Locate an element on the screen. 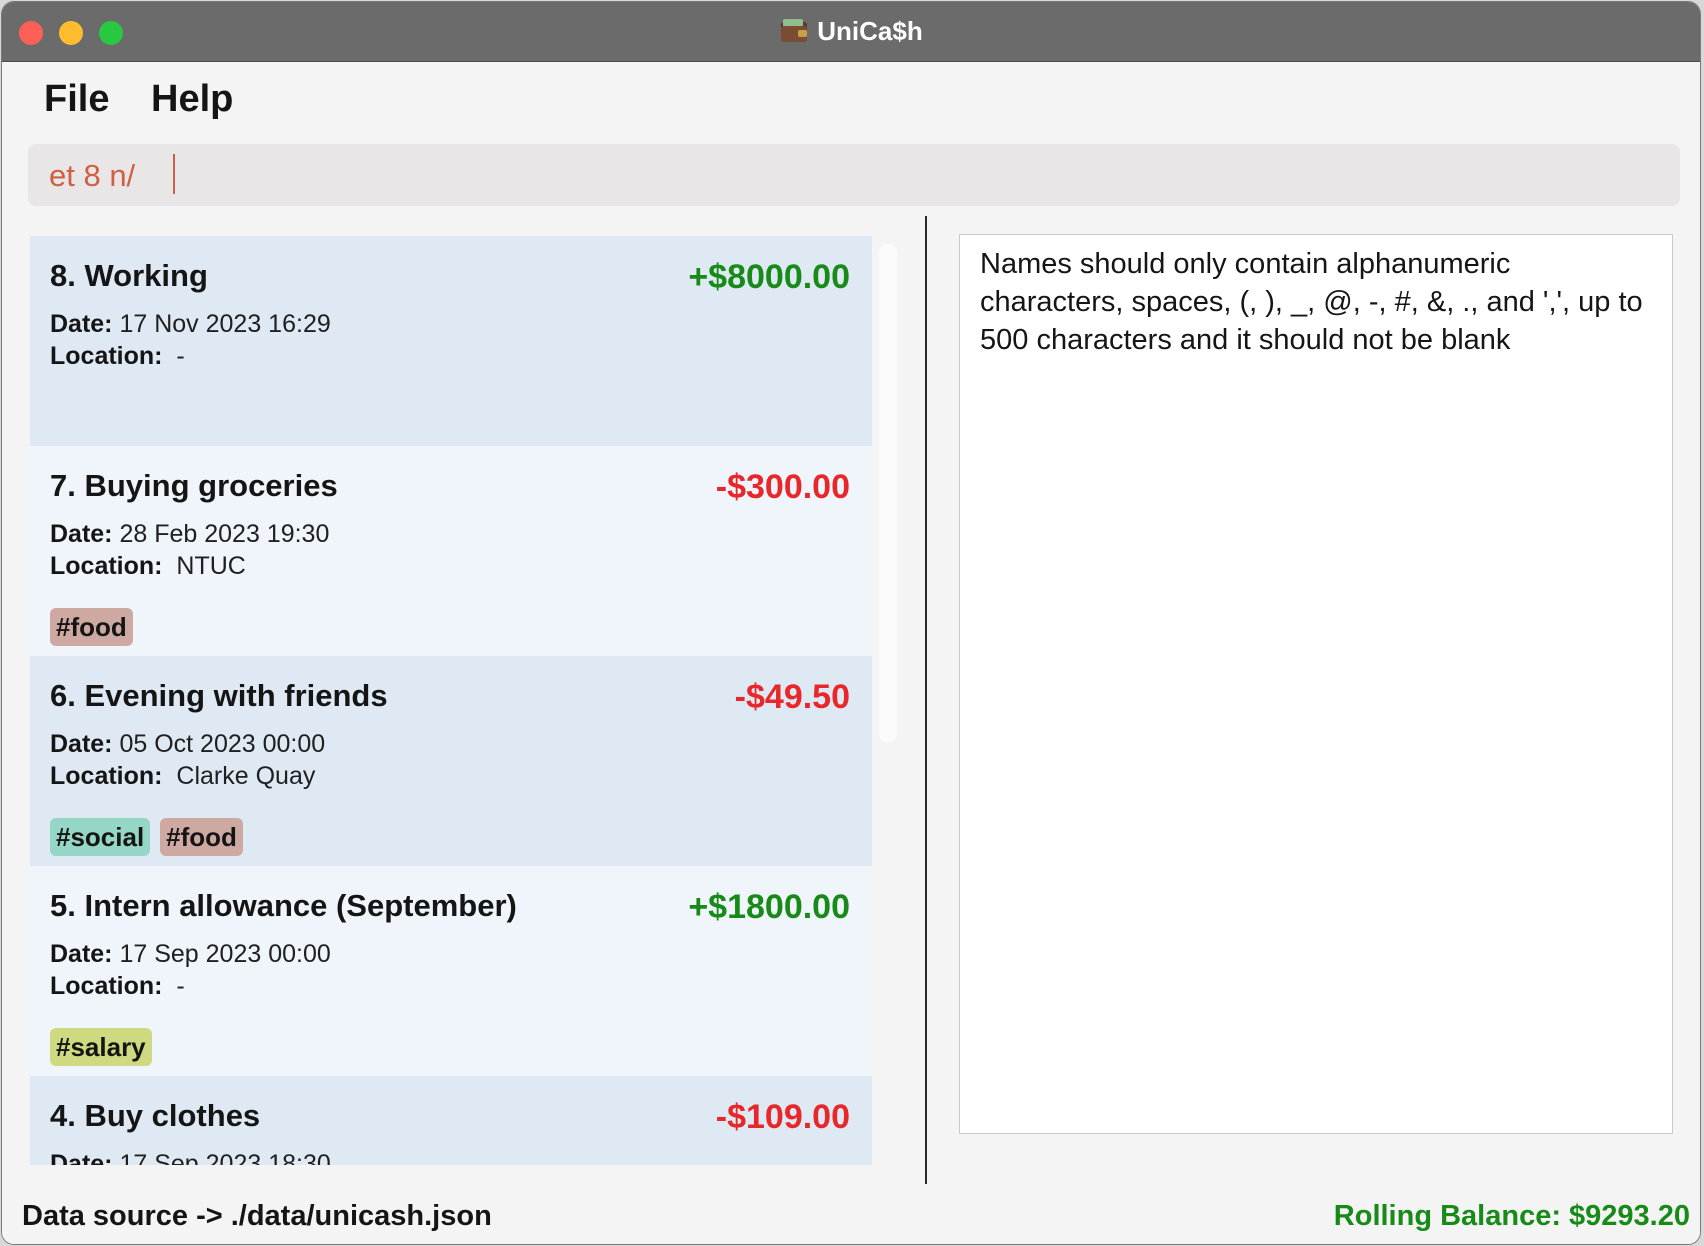  transaction-amount: -$49.50 is located at coordinates (792, 697).